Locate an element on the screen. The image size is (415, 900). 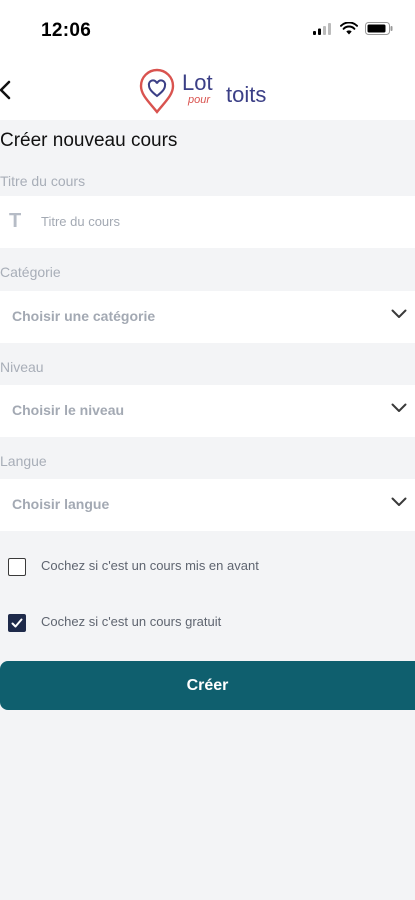
course-title-placeholder: Titre du cours is located at coordinates (80, 221).